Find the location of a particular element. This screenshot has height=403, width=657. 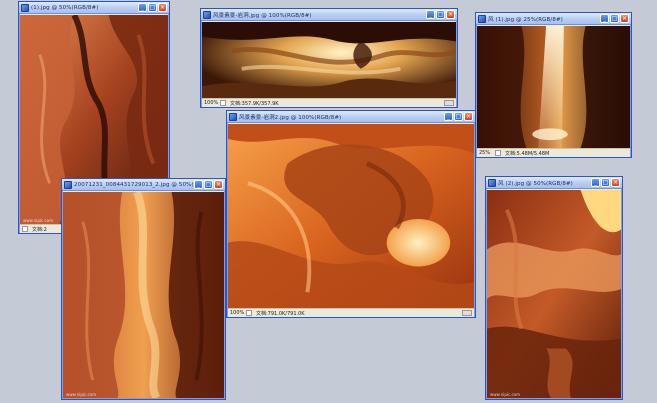

window-2-statusbar: 100% 文档:357.9K/357.9K is located at coordinates (329, 102).